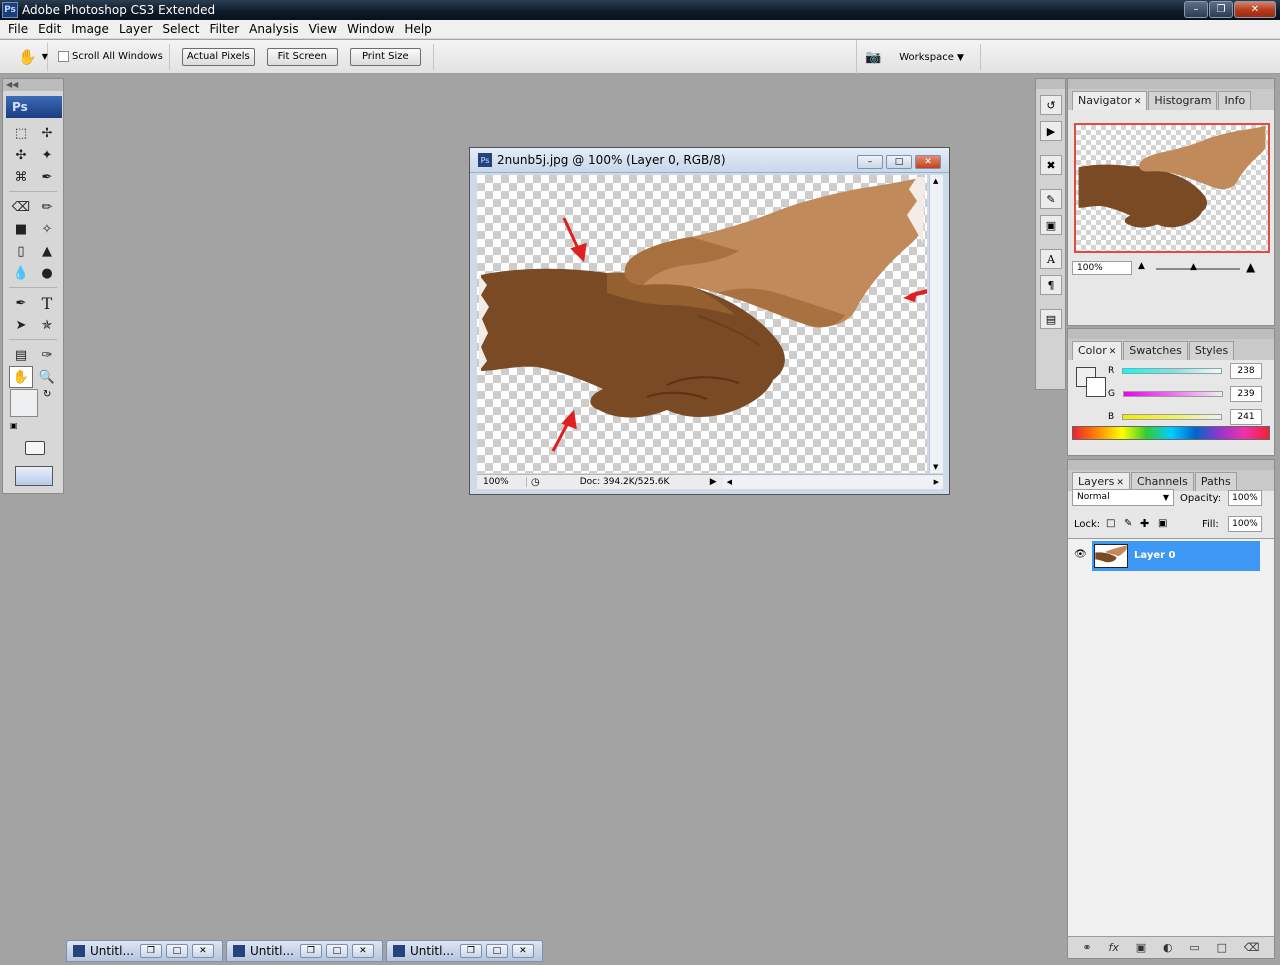  Describe the element at coordinates (1162, 523) in the screenshot. I see `lock-all-icon: ▣` at that location.